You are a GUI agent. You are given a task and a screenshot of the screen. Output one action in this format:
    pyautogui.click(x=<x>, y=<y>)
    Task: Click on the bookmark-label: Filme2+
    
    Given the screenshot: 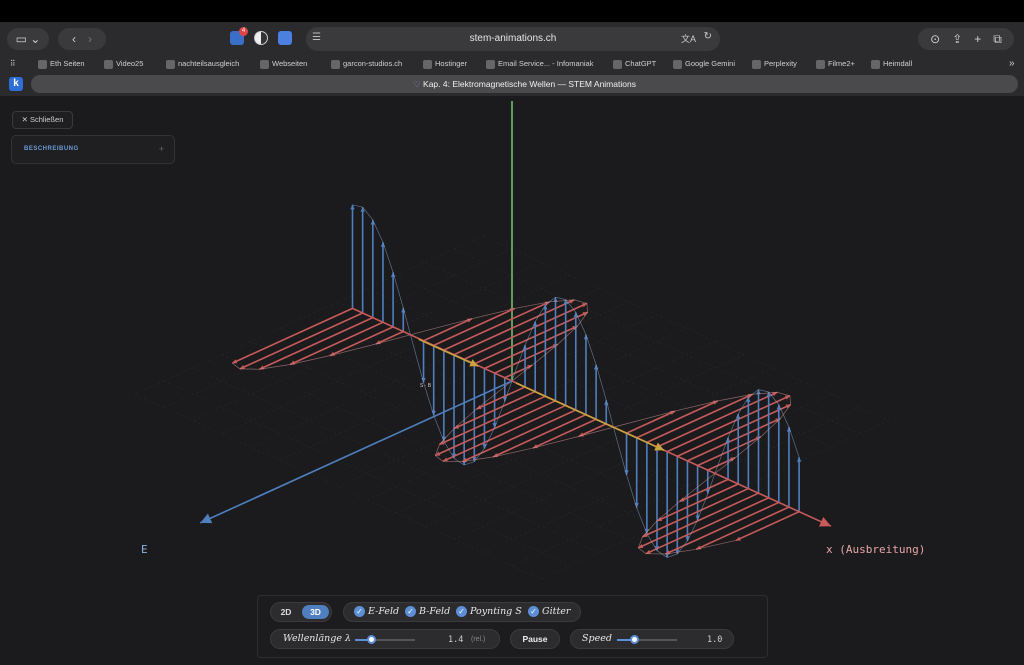 What is the action you would take?
    pyautogui.click(x=841, y=63)
    